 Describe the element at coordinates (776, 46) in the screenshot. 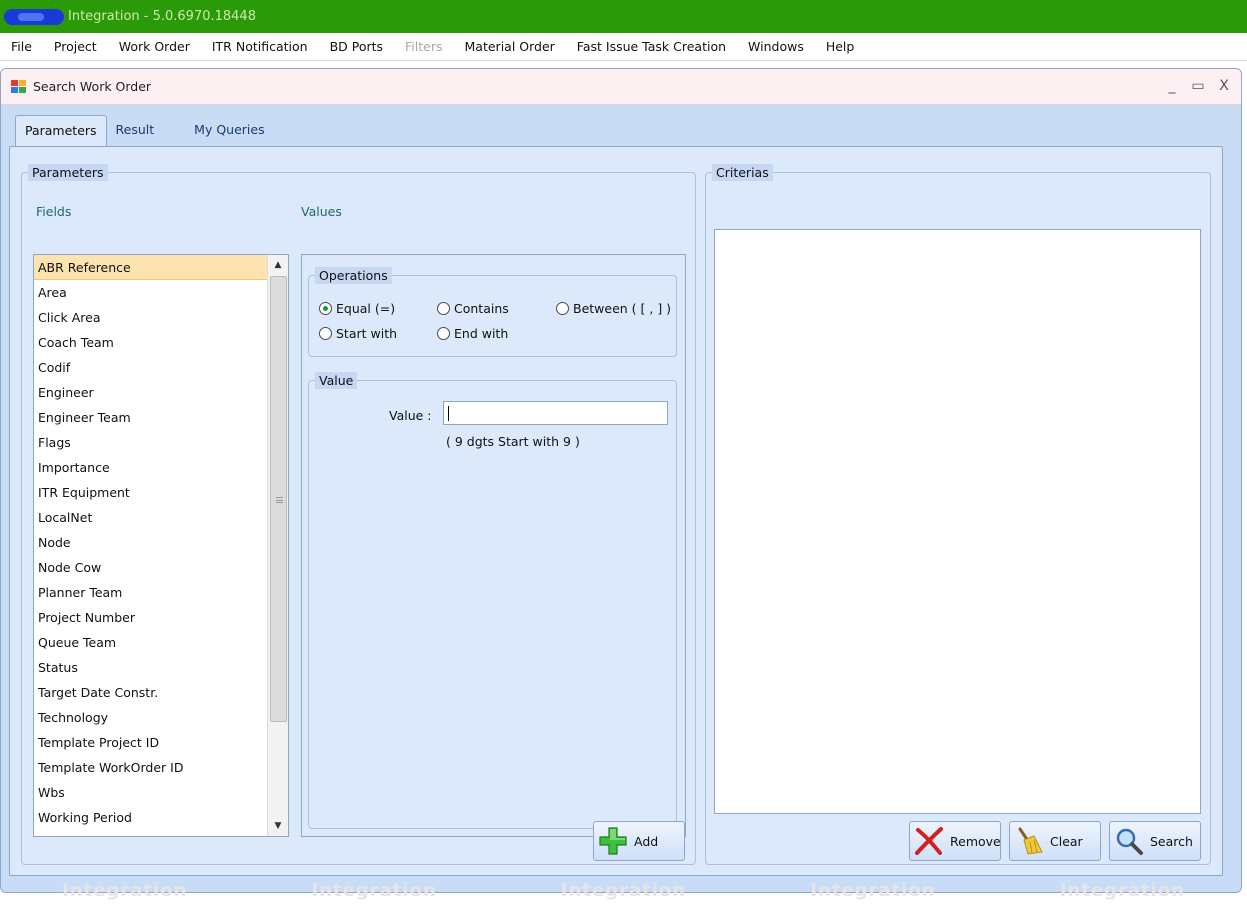

I see `menu-windows: Windows` at that location.